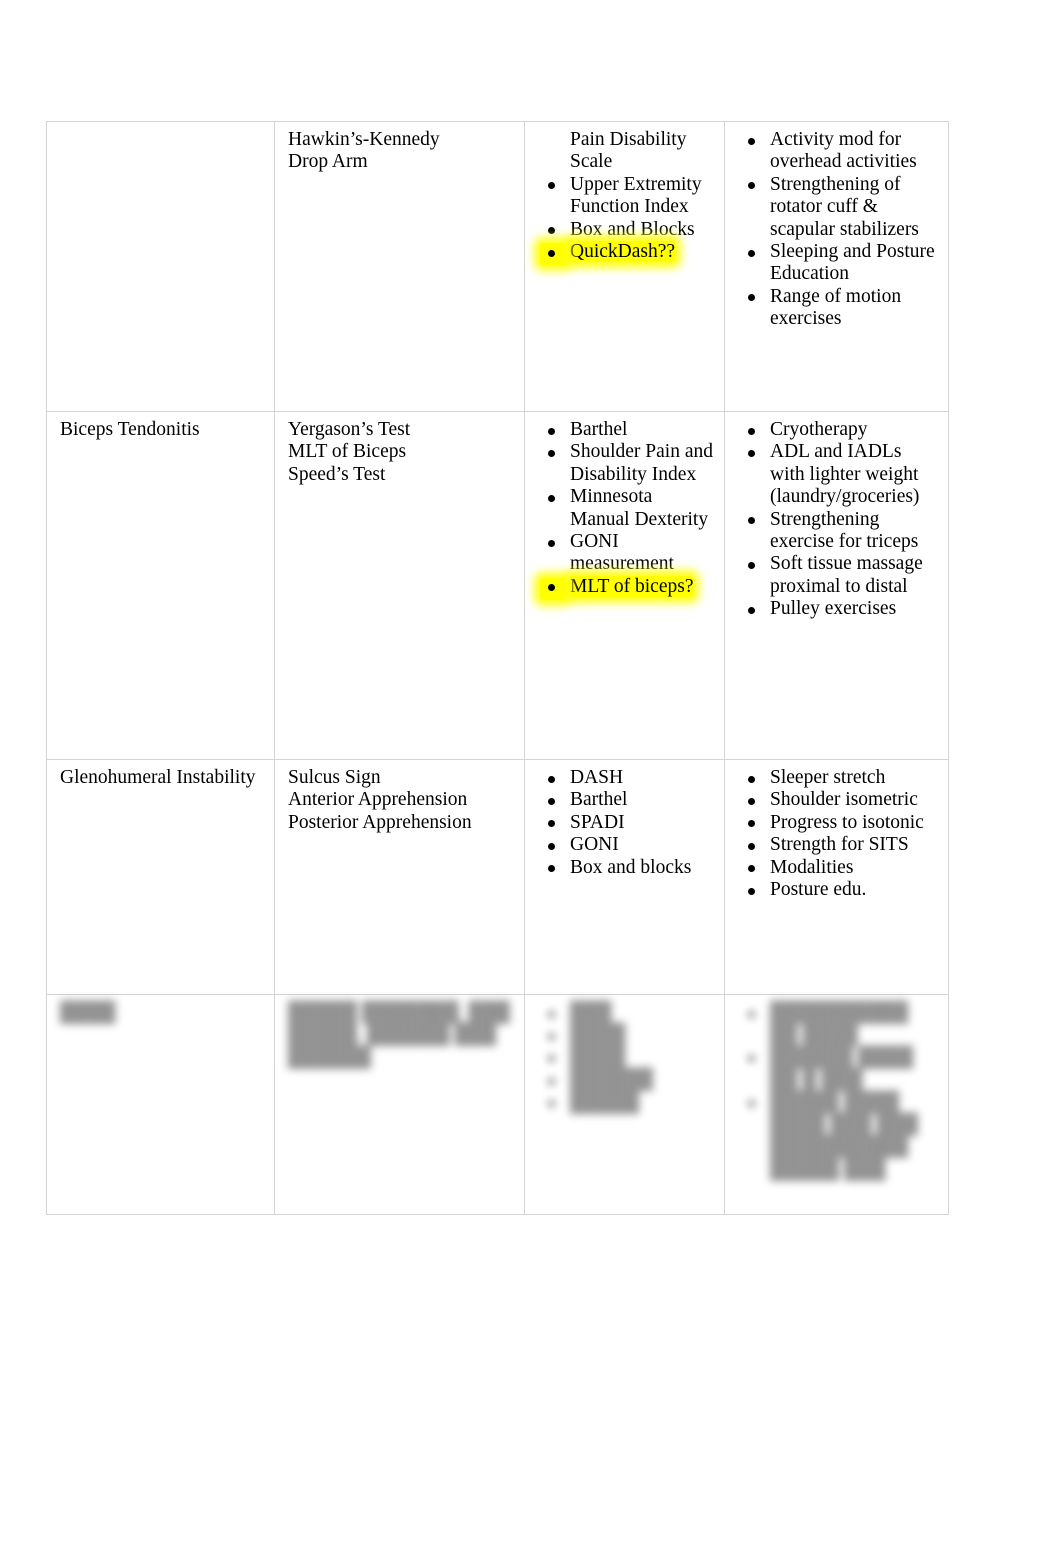 The height and width of the screenshot is (1561, 1062). I want to click on list-item-label: Minnesota Manual Dexterity, so click(639, 508).